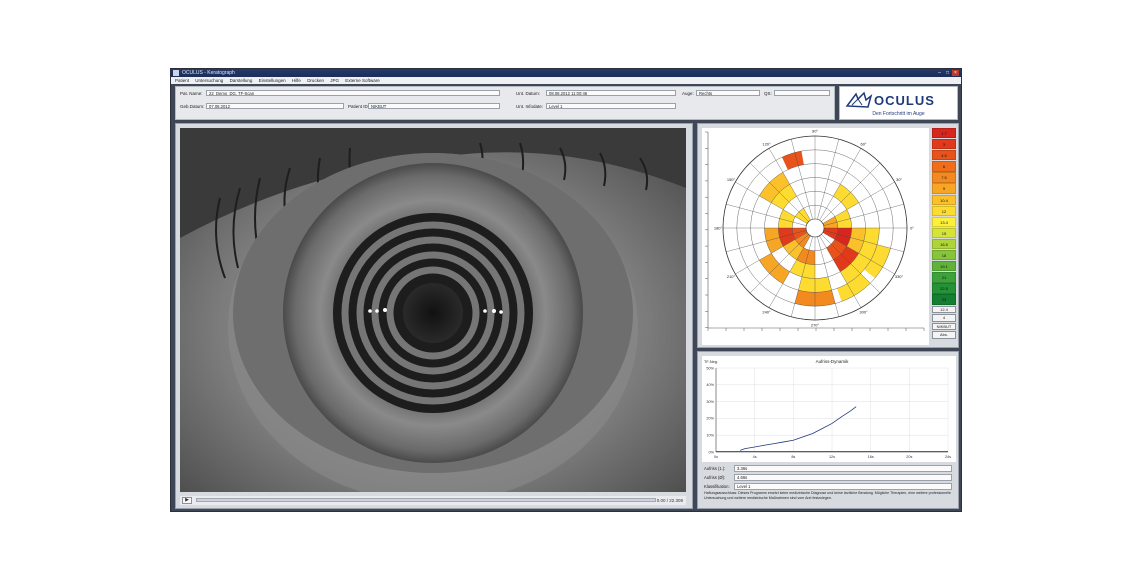 The image size is (1130, 580). Describe the element at coordinates (710, 385) in the screenshot. I see `y-tick-label: 40%` at that location.